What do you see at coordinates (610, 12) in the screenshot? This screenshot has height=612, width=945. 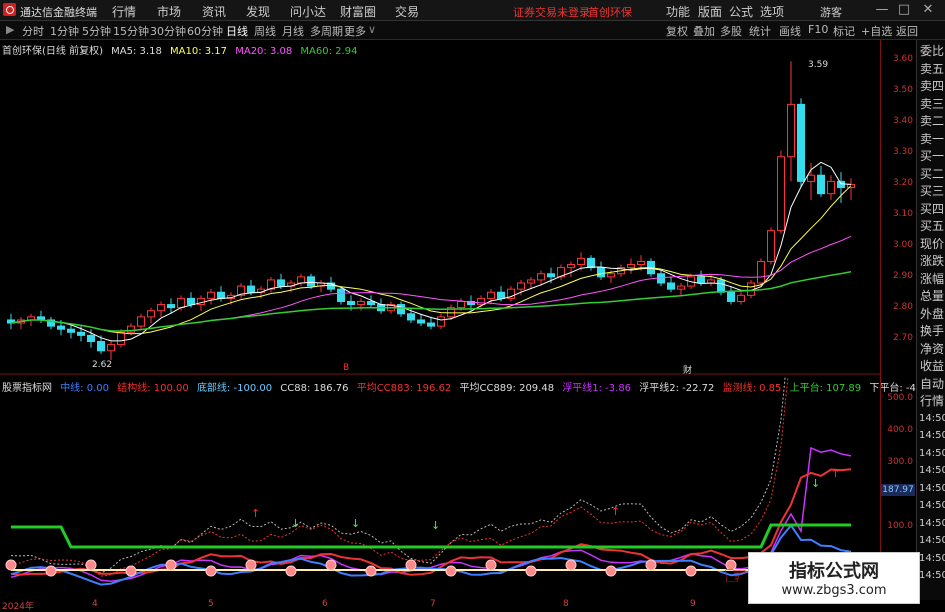 I see `stock-name-link: 首创环保` at bounding box center [610, 12].